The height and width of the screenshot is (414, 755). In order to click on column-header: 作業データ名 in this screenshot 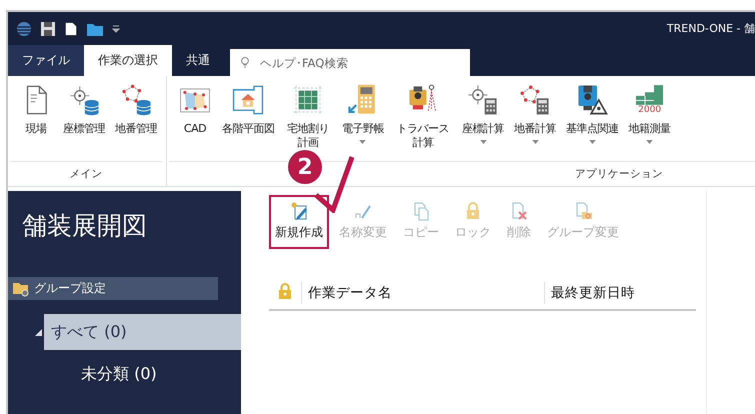, I will do `click(350, 293)`.